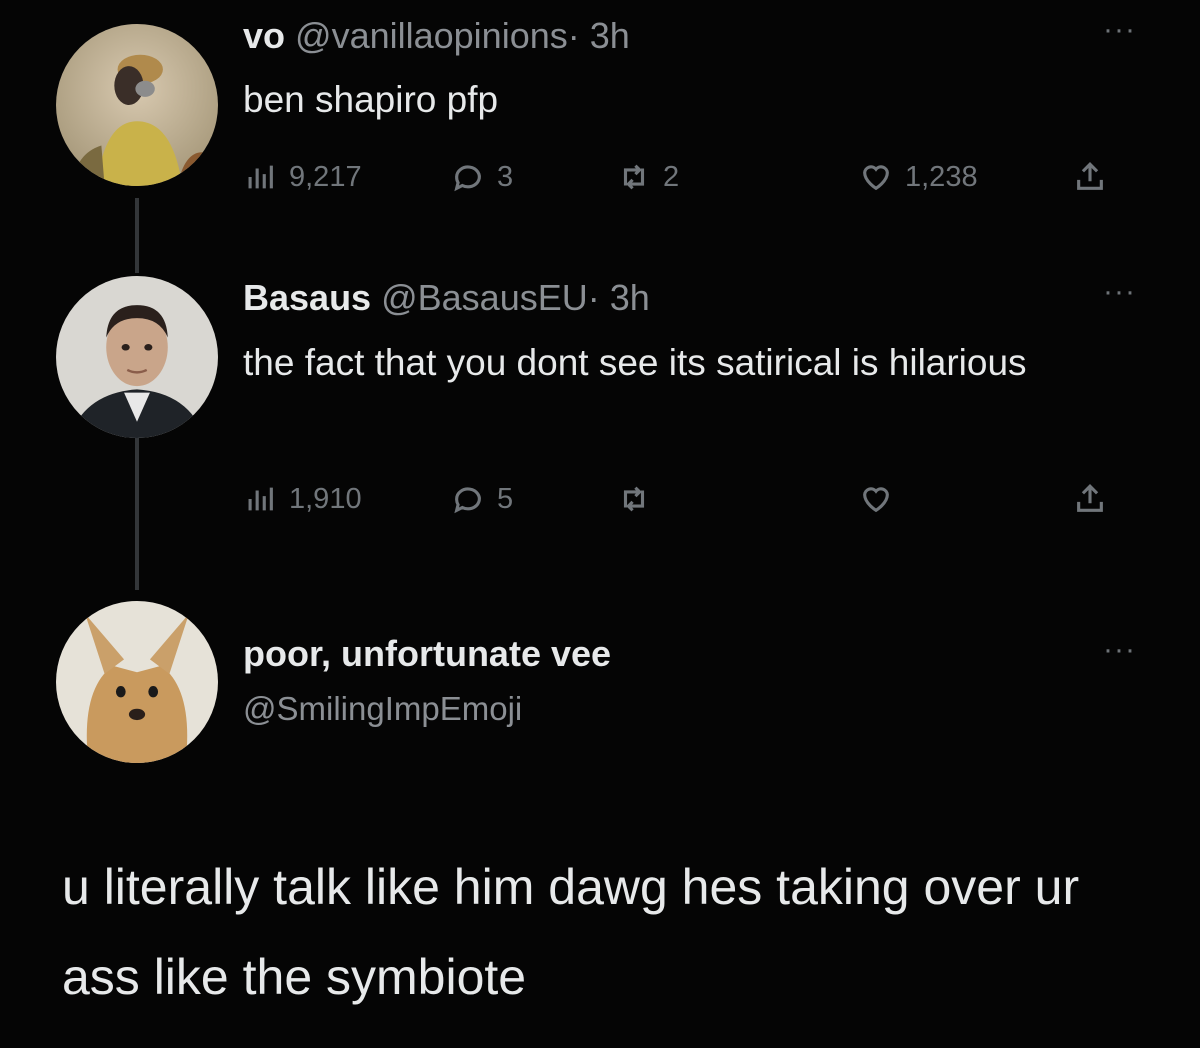  I want to click on views-count: 1,910, so click(325, 498).